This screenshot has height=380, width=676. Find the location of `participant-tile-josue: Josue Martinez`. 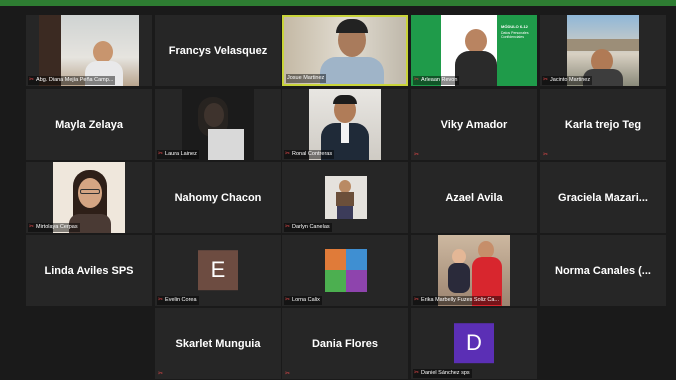

participant-tile-josue: Josue Martinez is located at coordinates (345, 50).